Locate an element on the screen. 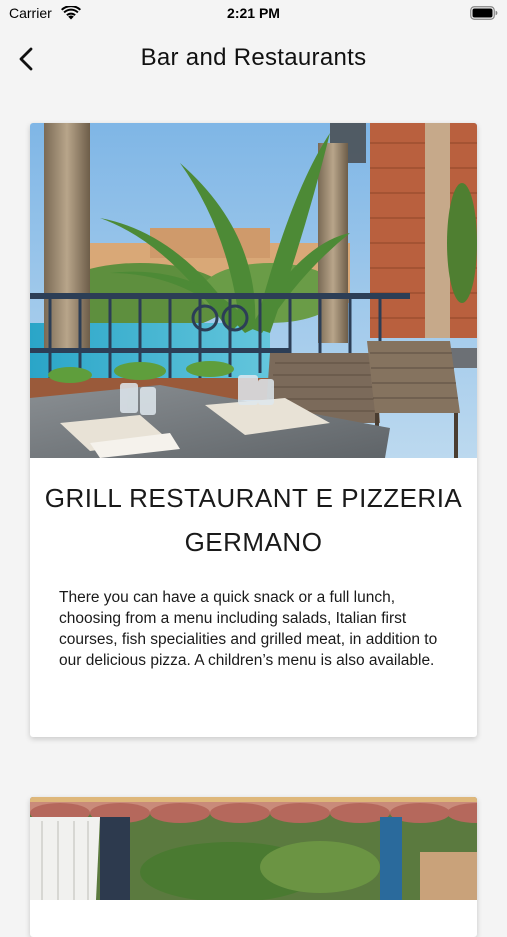  page-title: Bar and Restaurants is located at coordinates (253, 57).